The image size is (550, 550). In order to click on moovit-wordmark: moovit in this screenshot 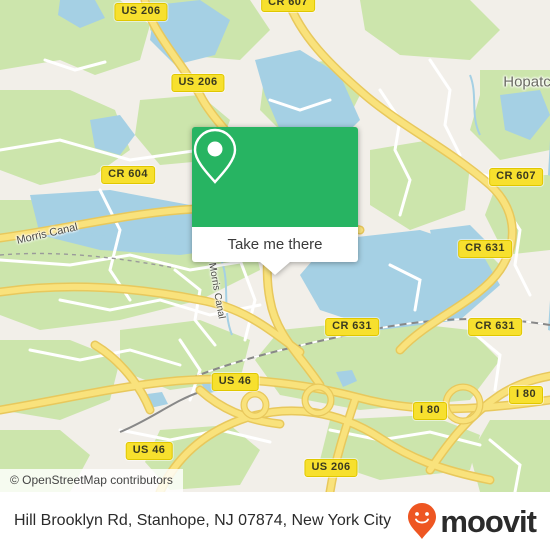, I will do `click(488, 521)`.